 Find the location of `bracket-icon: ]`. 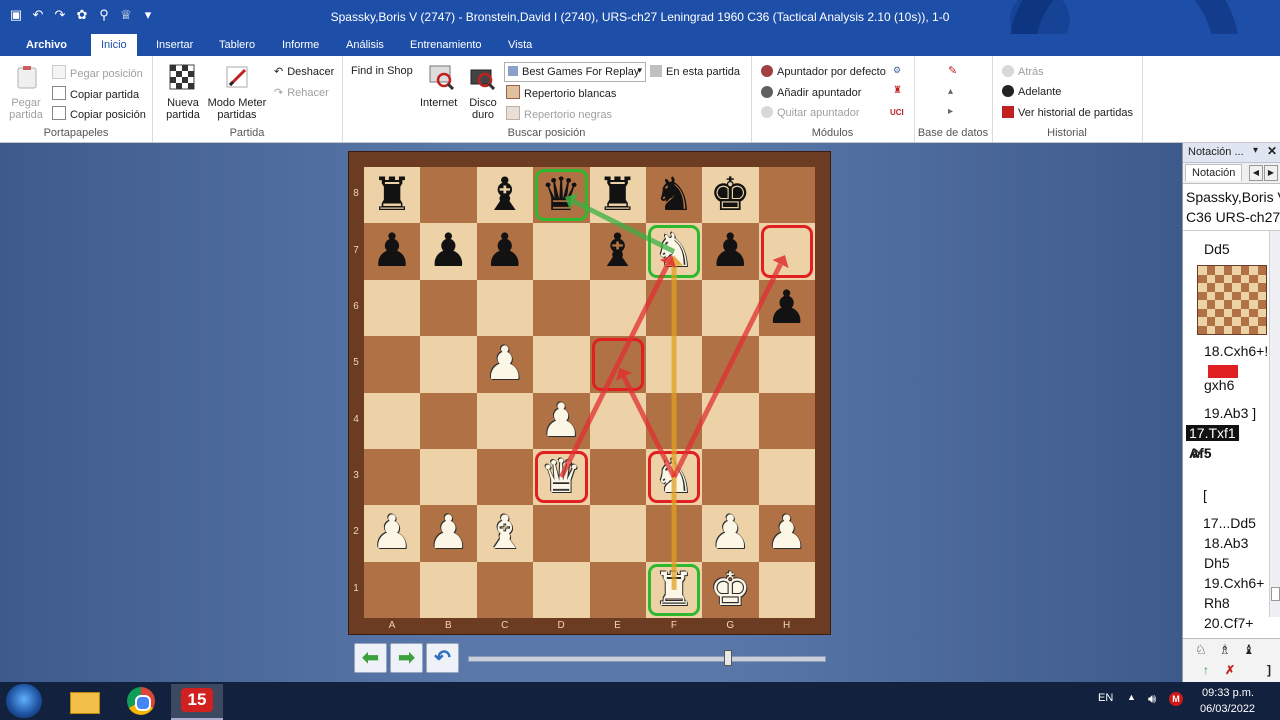

bracket-icon: ] is located at coordinates (1269, 670).